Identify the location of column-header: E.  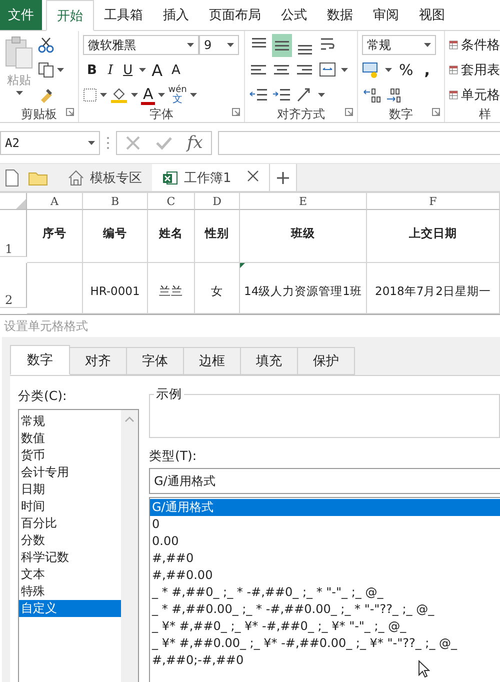
(303, 201).